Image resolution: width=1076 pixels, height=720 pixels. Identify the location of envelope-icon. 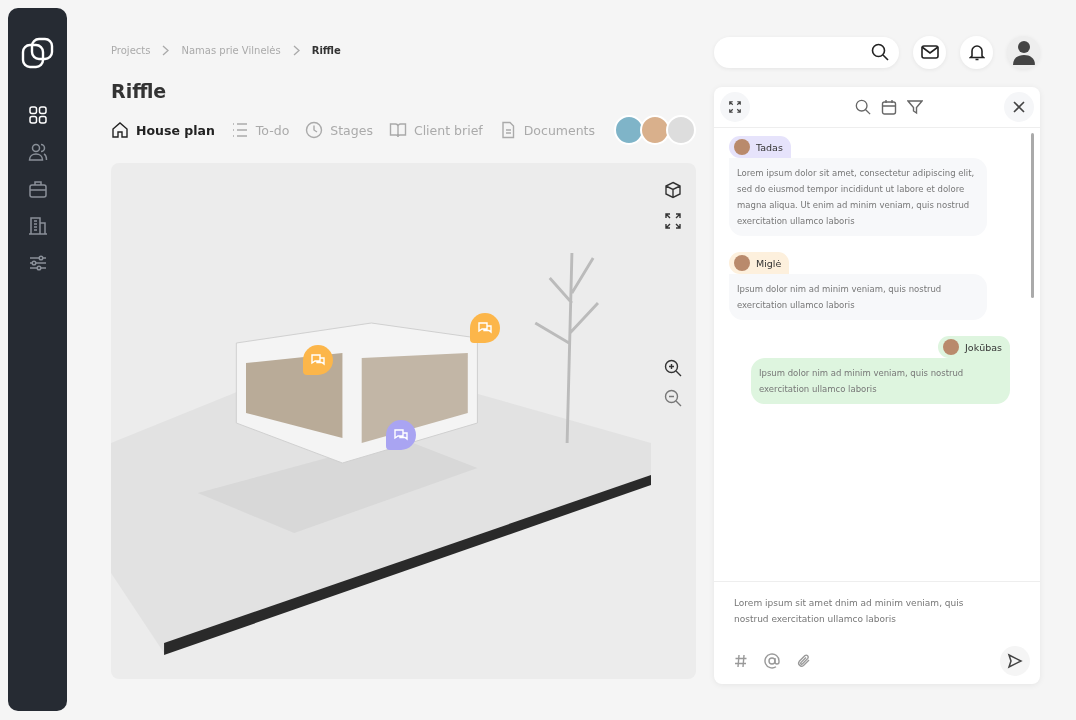
(929, 52).